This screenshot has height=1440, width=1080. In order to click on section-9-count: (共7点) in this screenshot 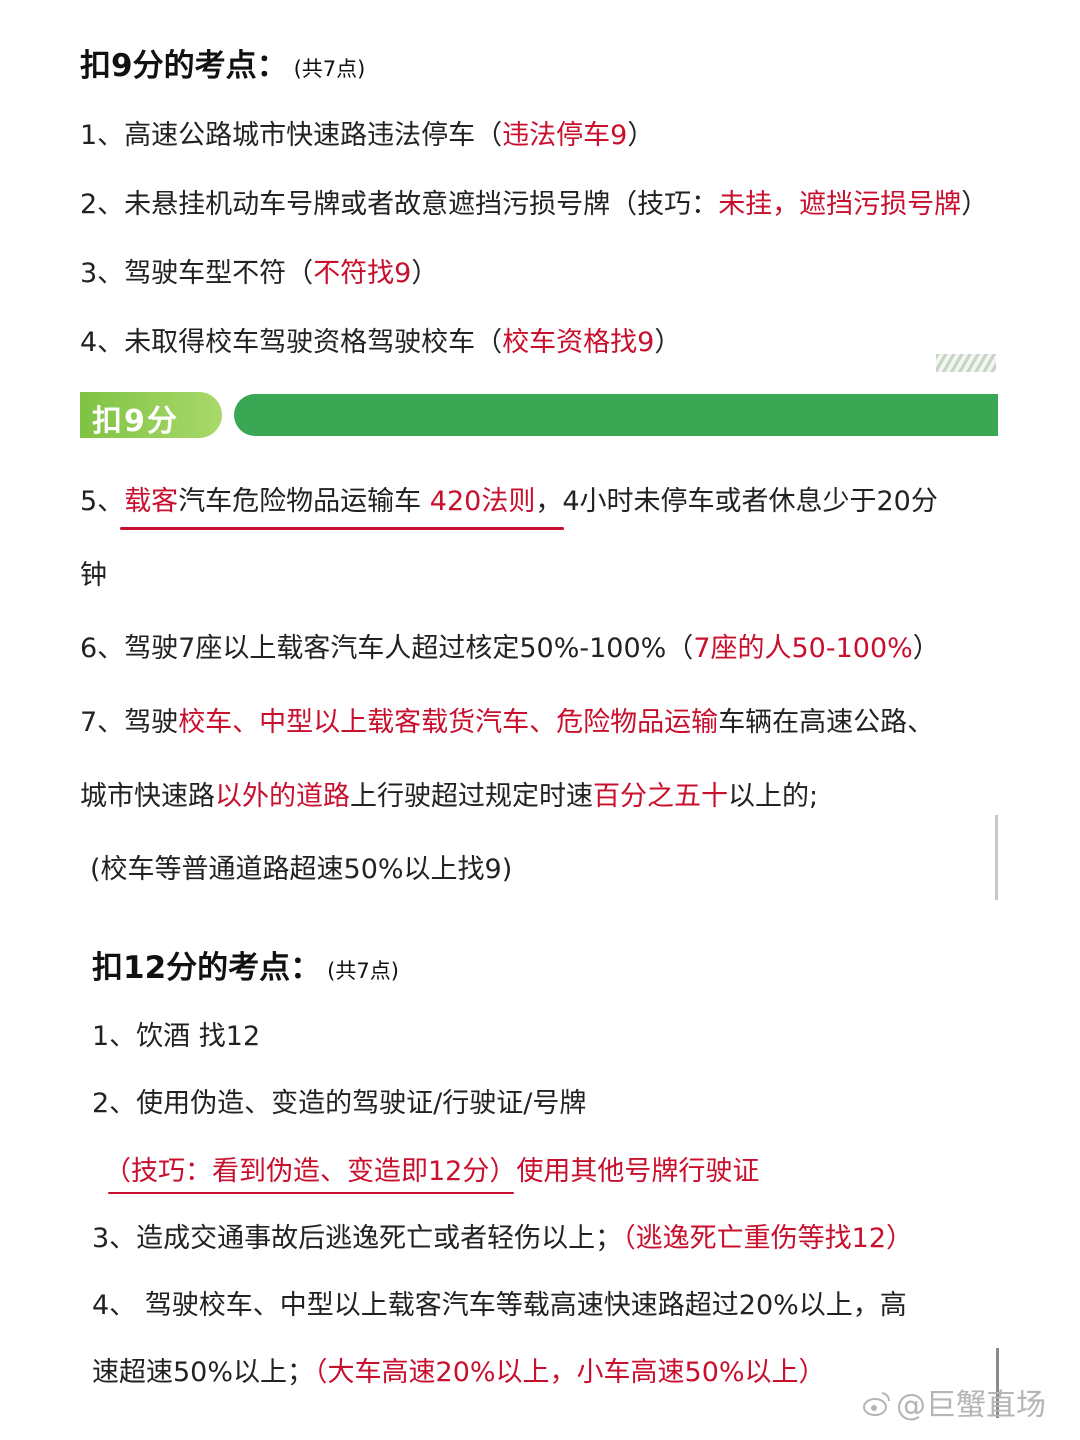, I will do `click(329, 69)`.